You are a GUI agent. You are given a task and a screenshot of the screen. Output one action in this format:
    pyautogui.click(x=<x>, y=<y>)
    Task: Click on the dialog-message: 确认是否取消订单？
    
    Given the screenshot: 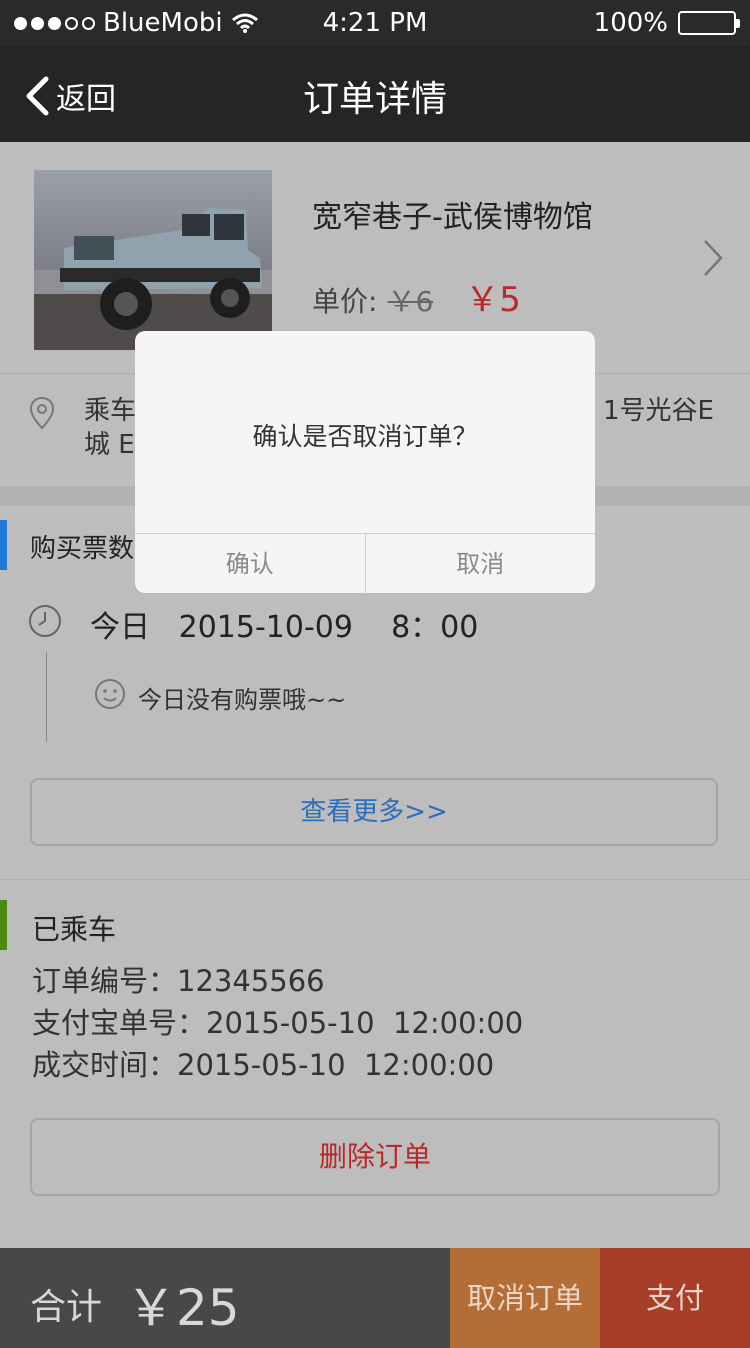 What is the action you would take?
    pyautogui.click(x=365, y=436)
    